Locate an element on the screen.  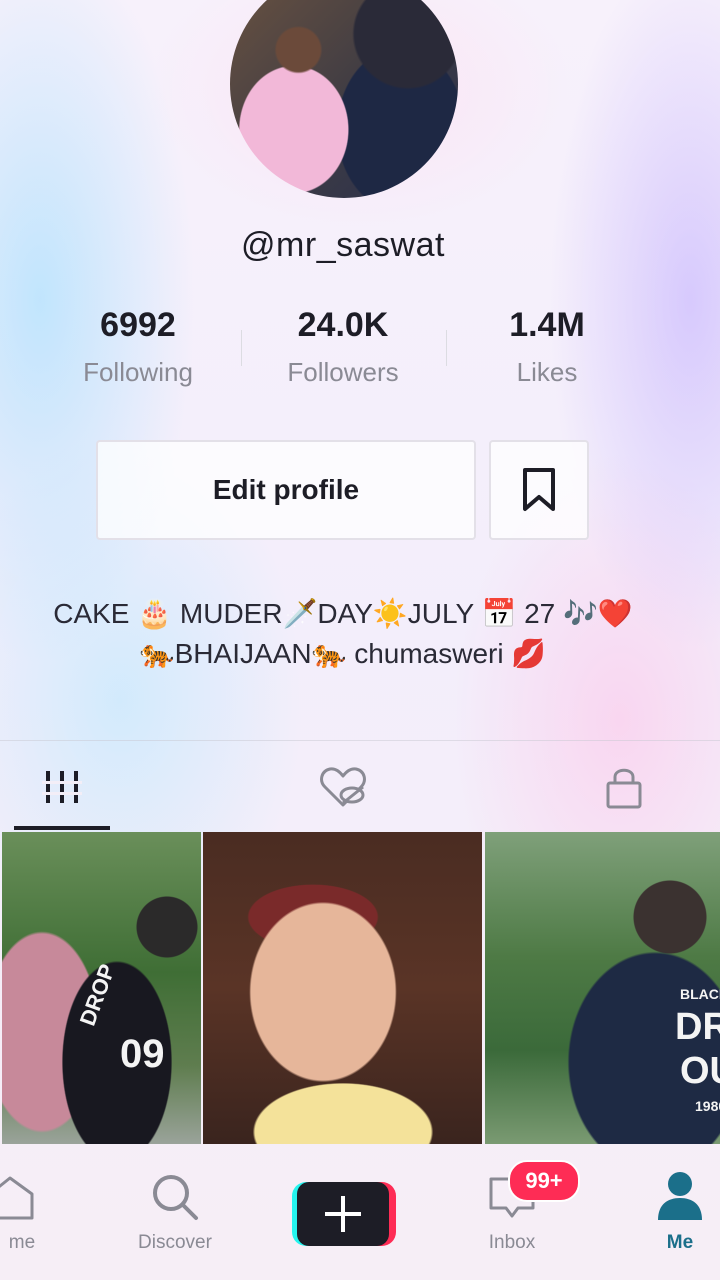
nav-create is located at coordinates (345, 1212).